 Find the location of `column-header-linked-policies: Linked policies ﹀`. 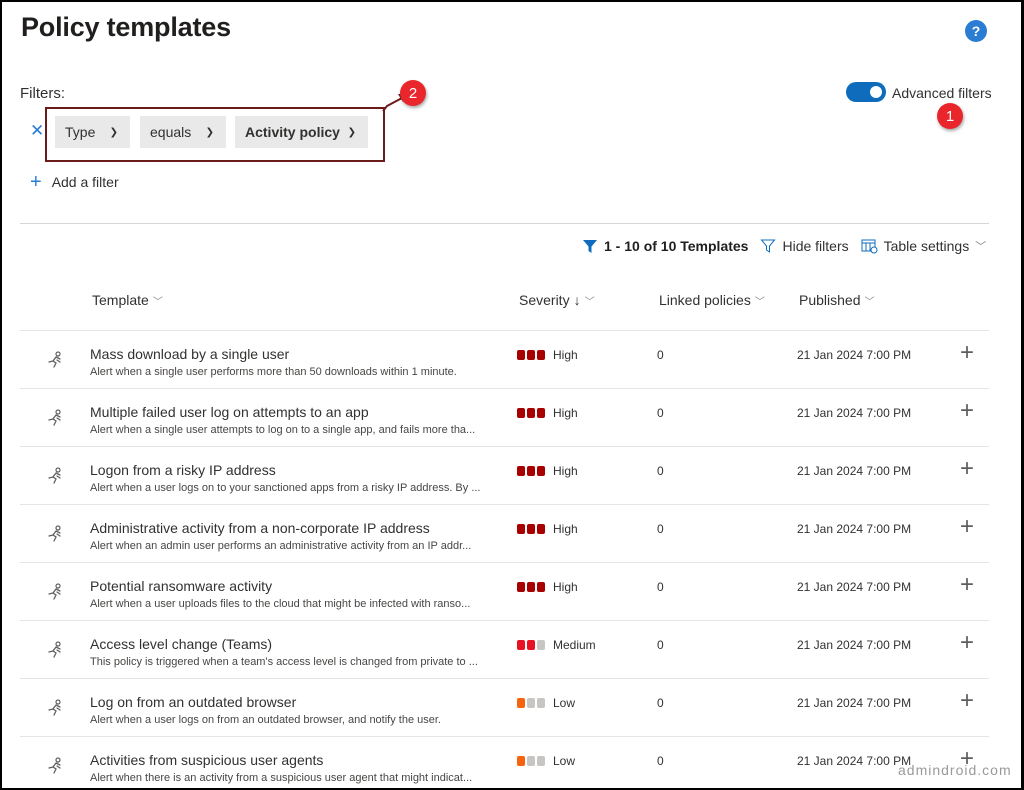

column-header-linked-policies: Linked policies ﹀ is located at coordinates (712, 300).